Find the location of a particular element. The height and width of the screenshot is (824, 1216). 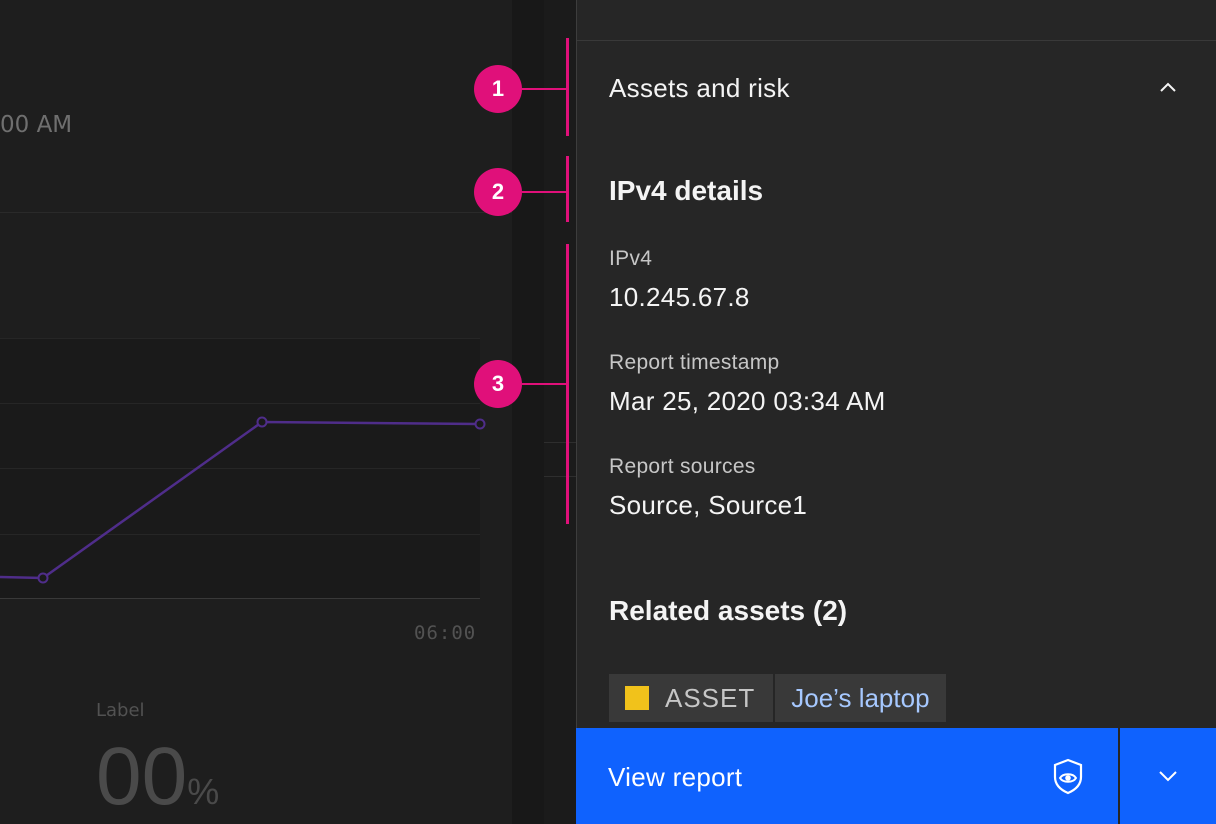

accordion-title: Assets and risk is located at coordinates (699, 88).